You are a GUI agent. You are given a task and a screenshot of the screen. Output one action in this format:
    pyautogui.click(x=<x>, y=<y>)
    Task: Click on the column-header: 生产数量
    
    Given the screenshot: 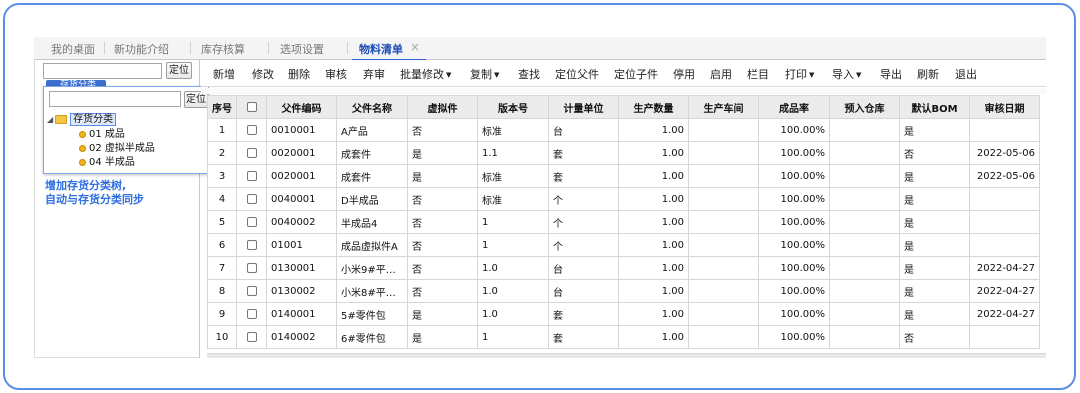 What is the action you would take?
    pyautogui.click(x=653, y=107)
    